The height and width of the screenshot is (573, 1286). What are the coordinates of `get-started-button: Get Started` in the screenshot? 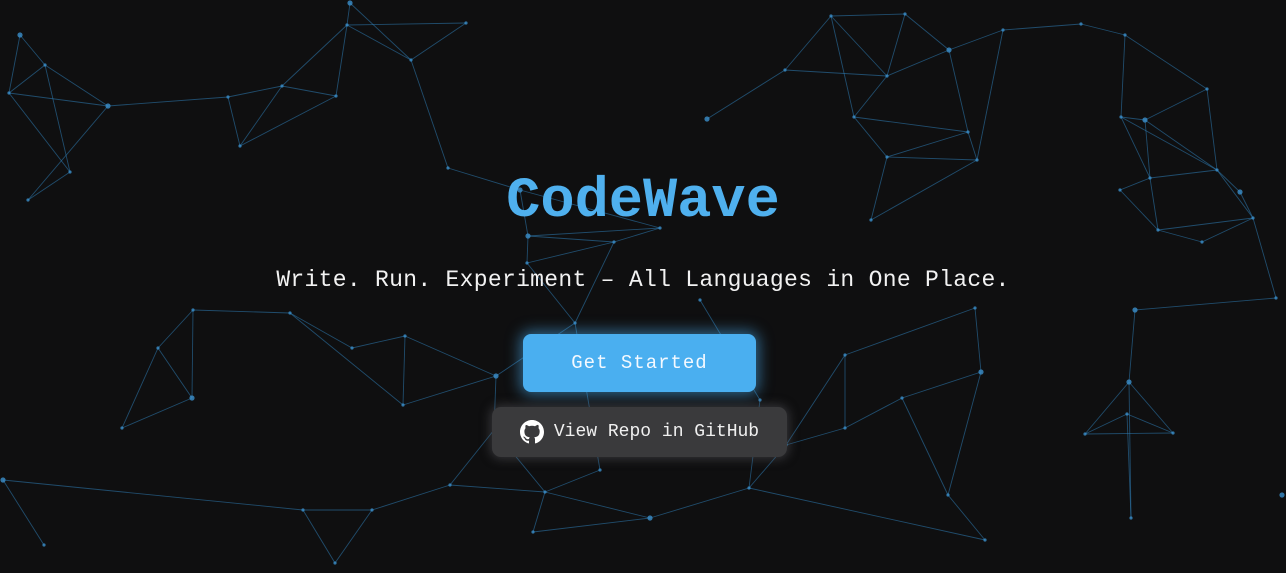 It's located at (639, 363).